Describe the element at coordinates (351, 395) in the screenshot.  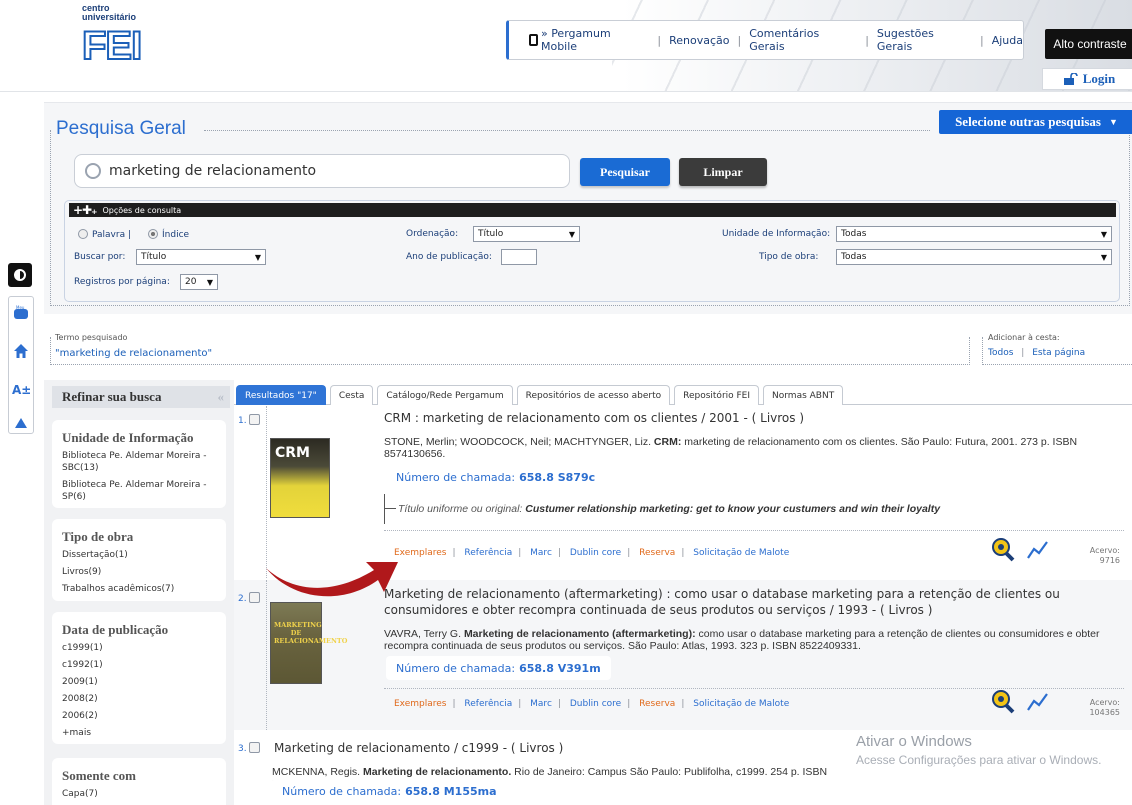
I see `tab-cesta: Cesta` at that location.